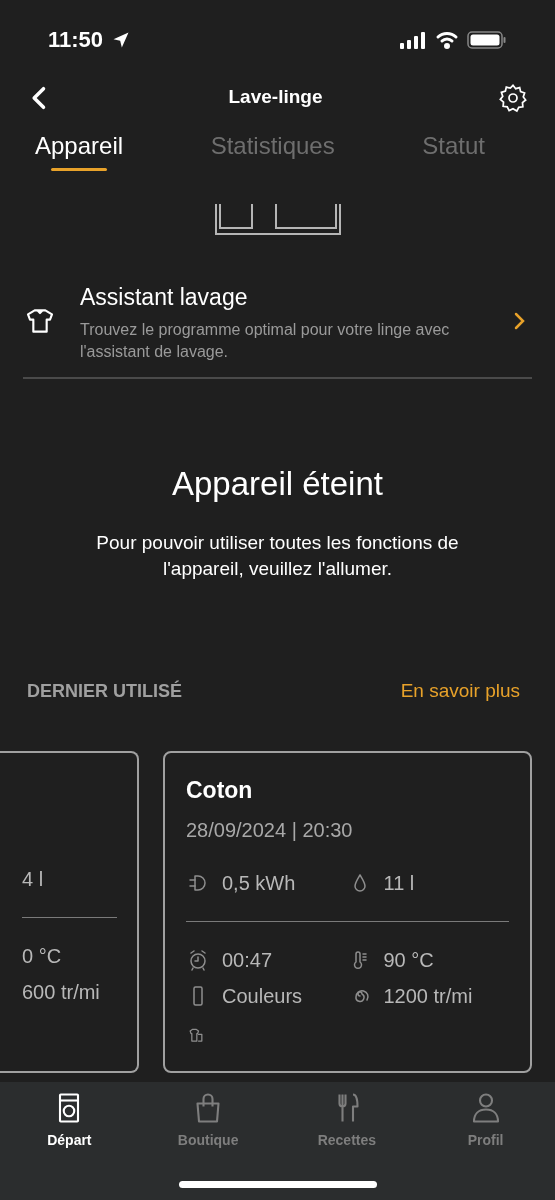 Image resolution: width=555 pixels, height=1200 pixels. Describe the element at coordinates (259, 883) in the screenshot. I see `stat-value: 0,5 kWh` at that location.